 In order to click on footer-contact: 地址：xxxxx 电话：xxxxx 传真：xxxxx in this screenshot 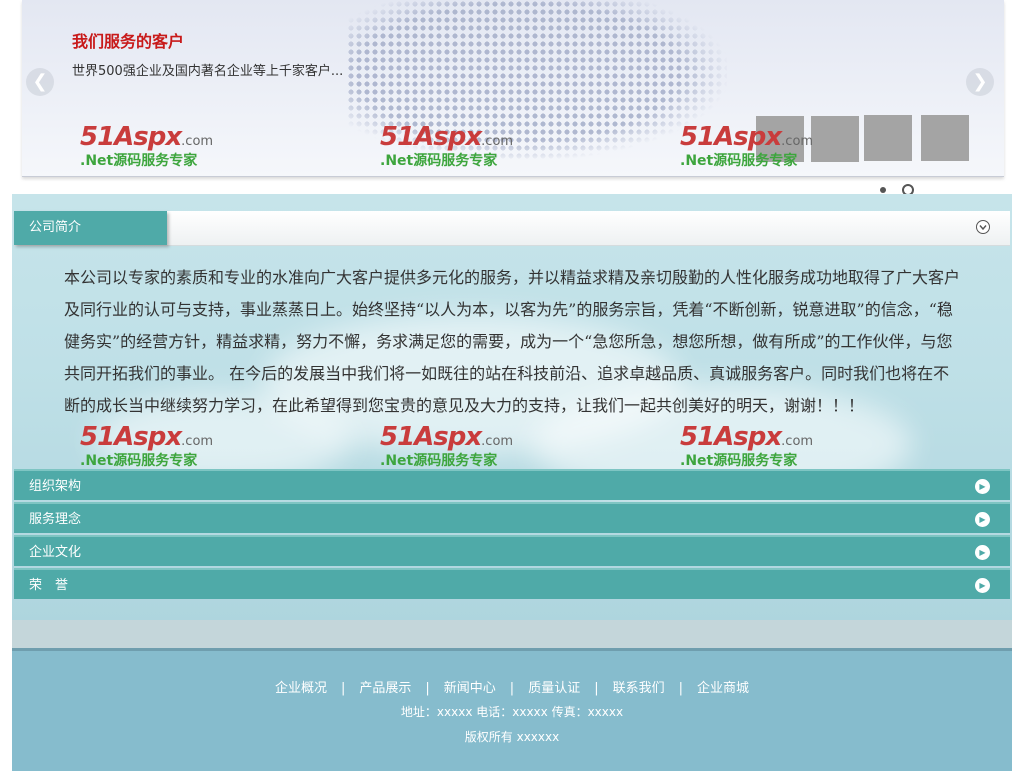, I will do `click(512, 712)`.